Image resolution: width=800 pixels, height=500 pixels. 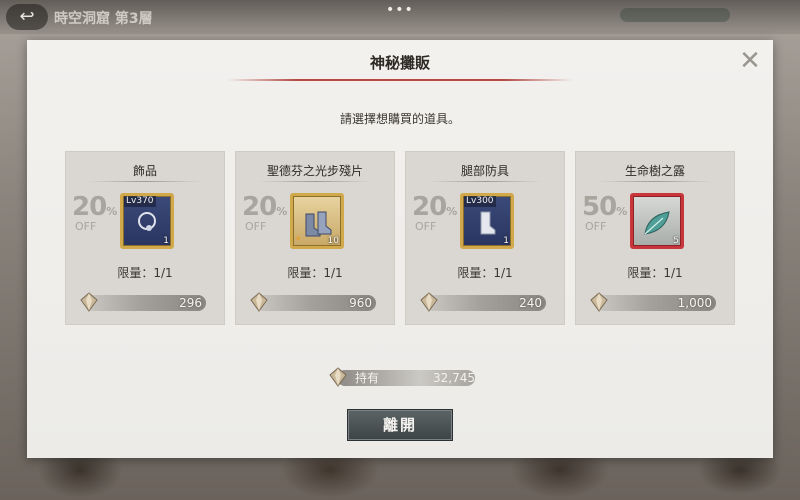 I want to click on shop-item-card: 腿部防具 20% OFF Lv300 1 限量：1/1 240, so click(x=485, y=238).